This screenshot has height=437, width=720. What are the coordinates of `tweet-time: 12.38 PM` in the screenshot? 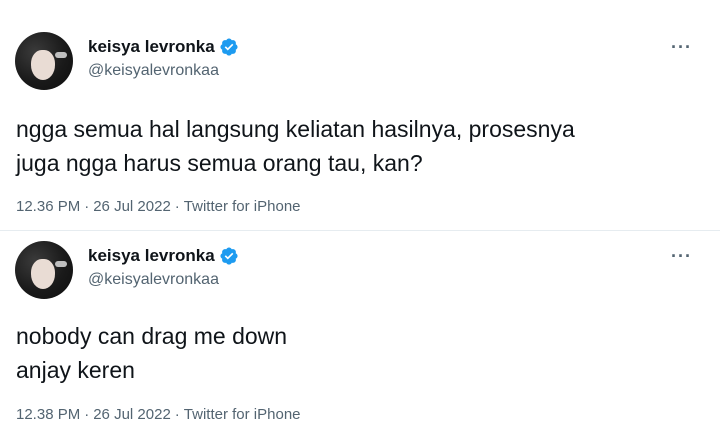 It's located at (48, 414).